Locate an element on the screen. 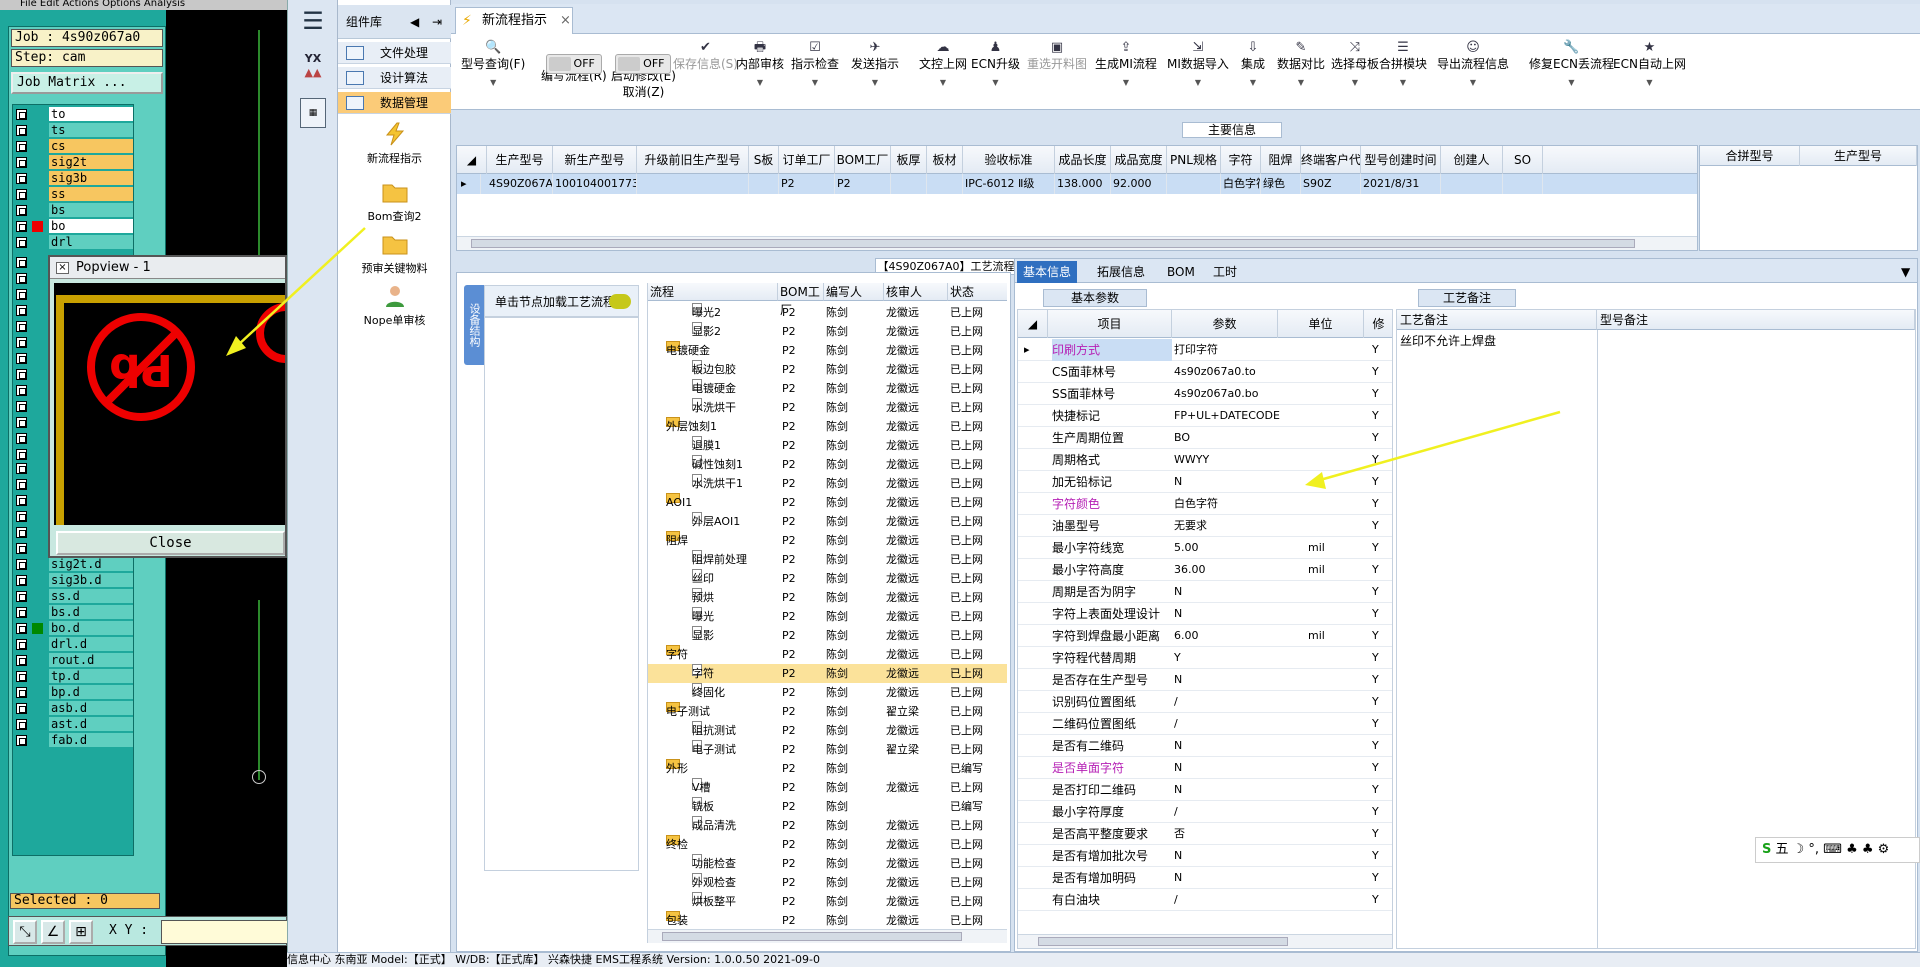 The width and height of the screenshot is (1920, 967). param-row: CS面菲林号 4s90z067a0.to Y is located at coordinates (1205, 372).